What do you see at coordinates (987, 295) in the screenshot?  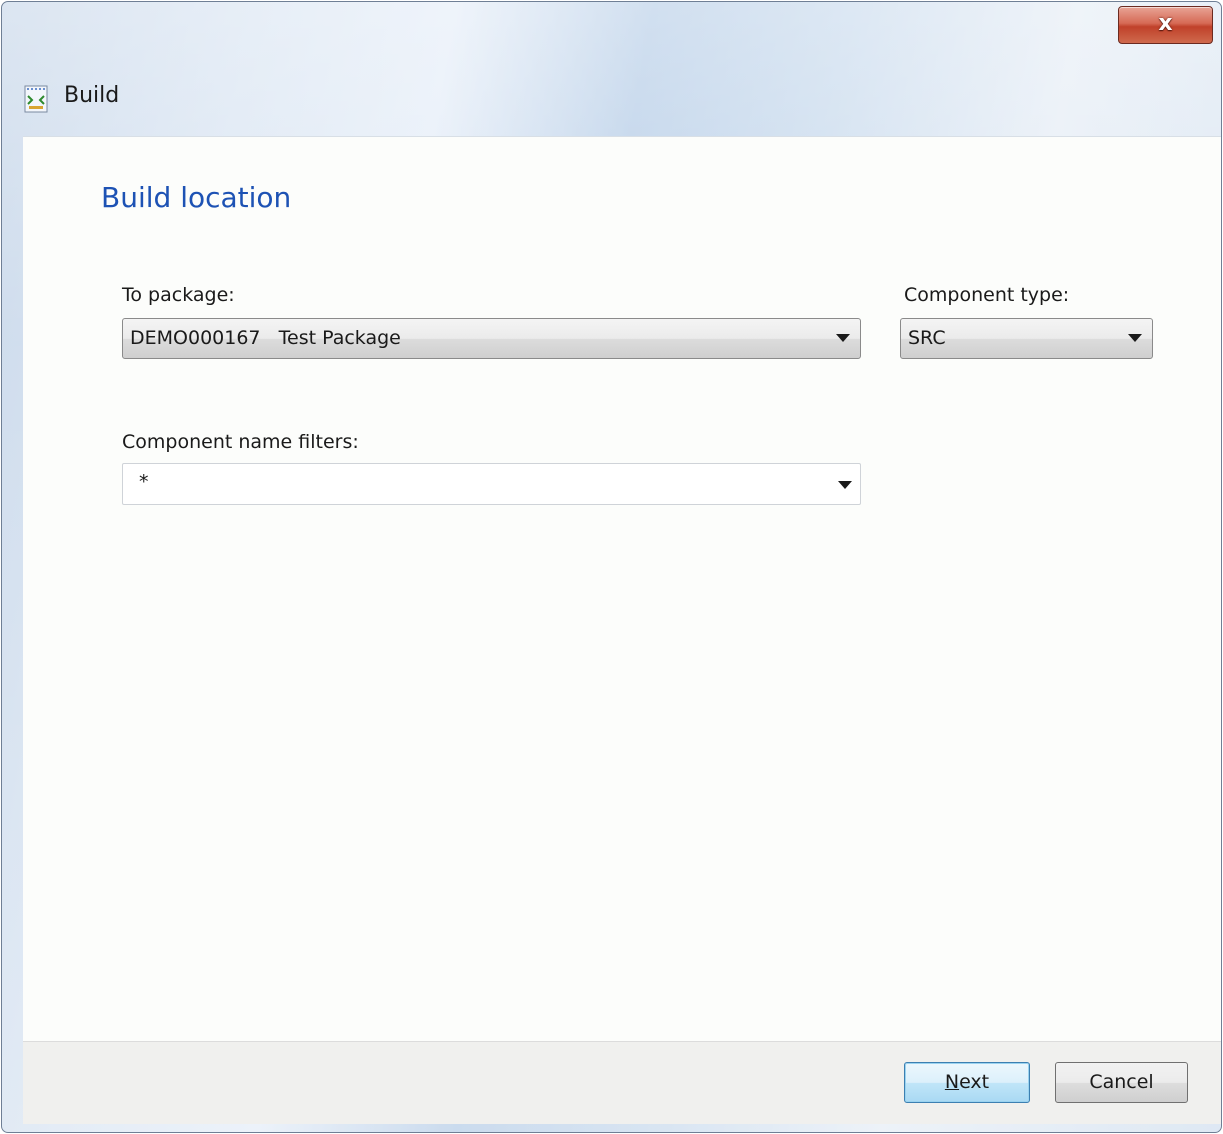 I see `component-type-label: Component type:` at bounding box center [987, 295].